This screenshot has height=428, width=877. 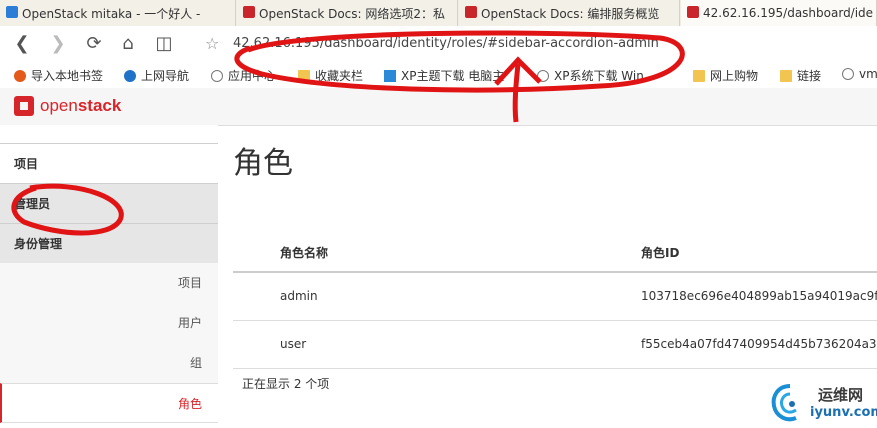 What do you see at coordinates (94, 44) in the screenshot?
I see `reload-icon: ⟳` at bounding box center [94, 44].